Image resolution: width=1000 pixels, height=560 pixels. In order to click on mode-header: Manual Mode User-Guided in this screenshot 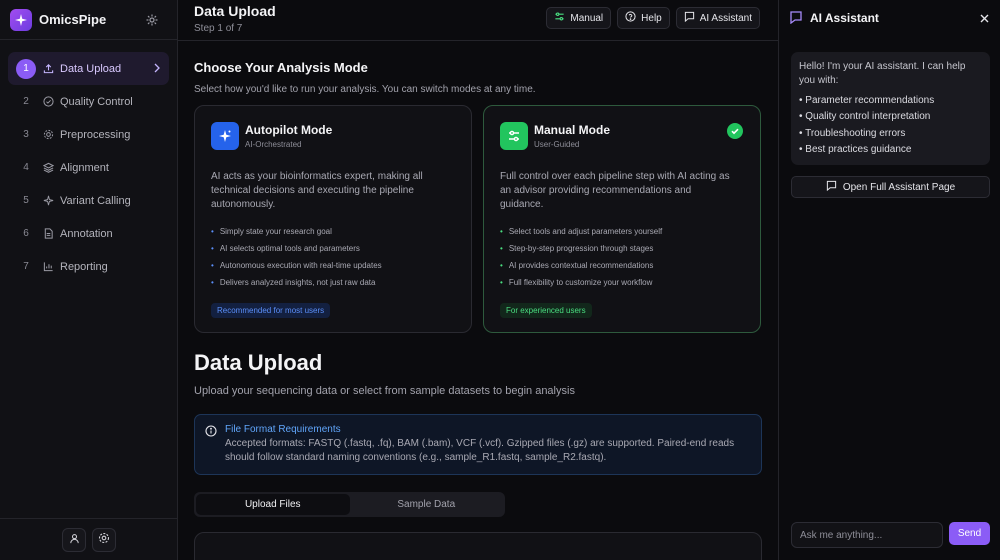, I will do `click(622, 136)`.